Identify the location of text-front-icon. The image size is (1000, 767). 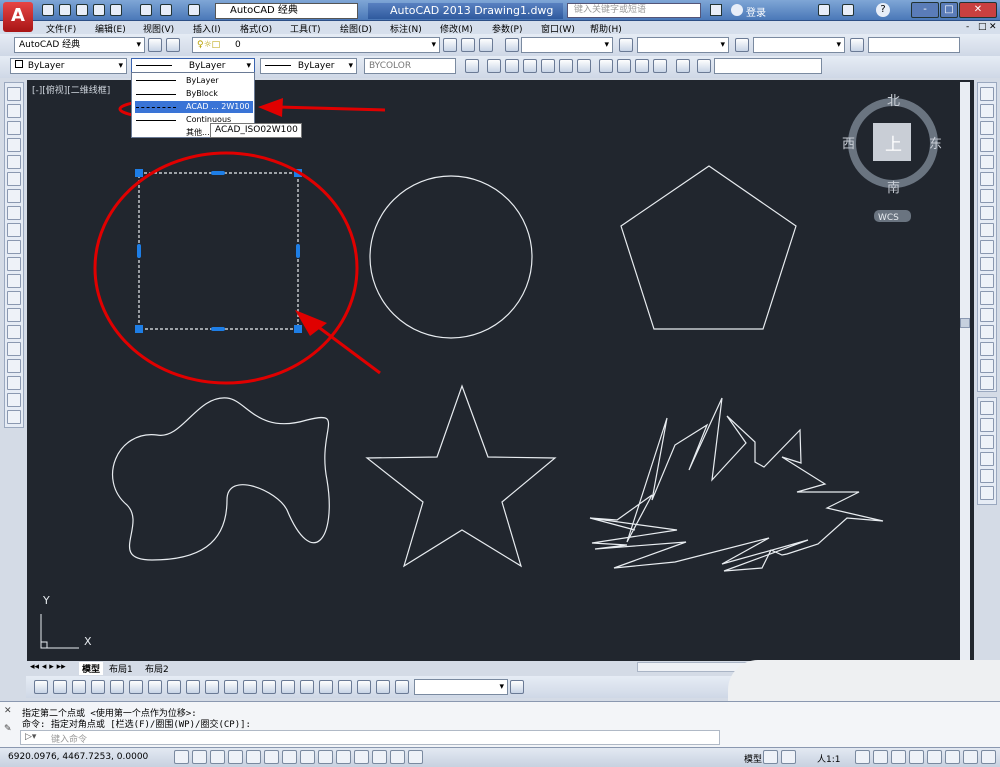
(987, 476).